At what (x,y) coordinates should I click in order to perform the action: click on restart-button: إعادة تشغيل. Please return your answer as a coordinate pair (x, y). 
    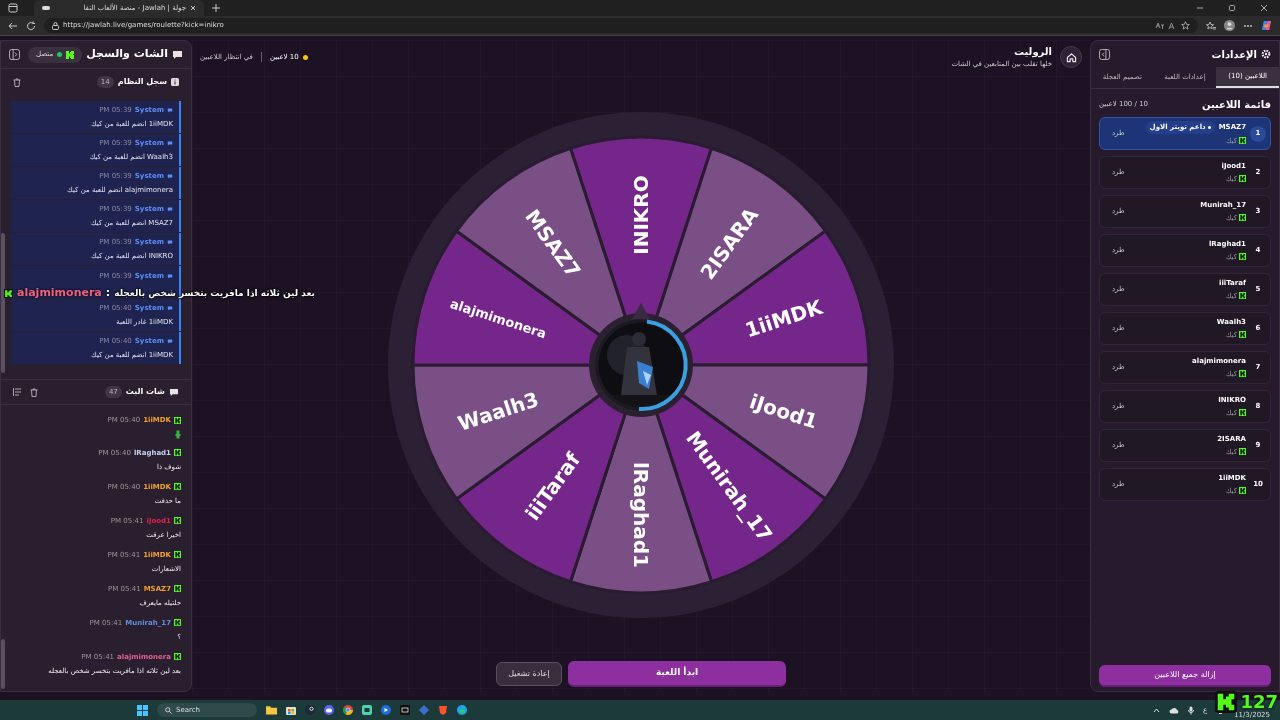
    Looking at the image, I should click on (529, 674).